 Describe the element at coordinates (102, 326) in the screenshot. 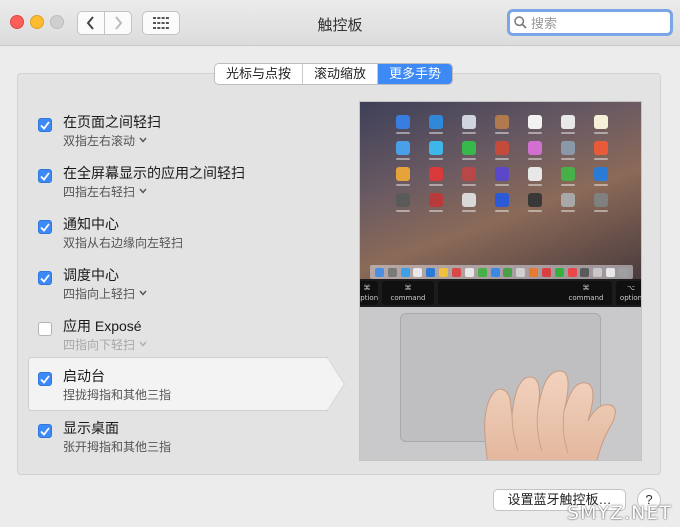

I see `gesture-title: 应用 Exposé` at that location.